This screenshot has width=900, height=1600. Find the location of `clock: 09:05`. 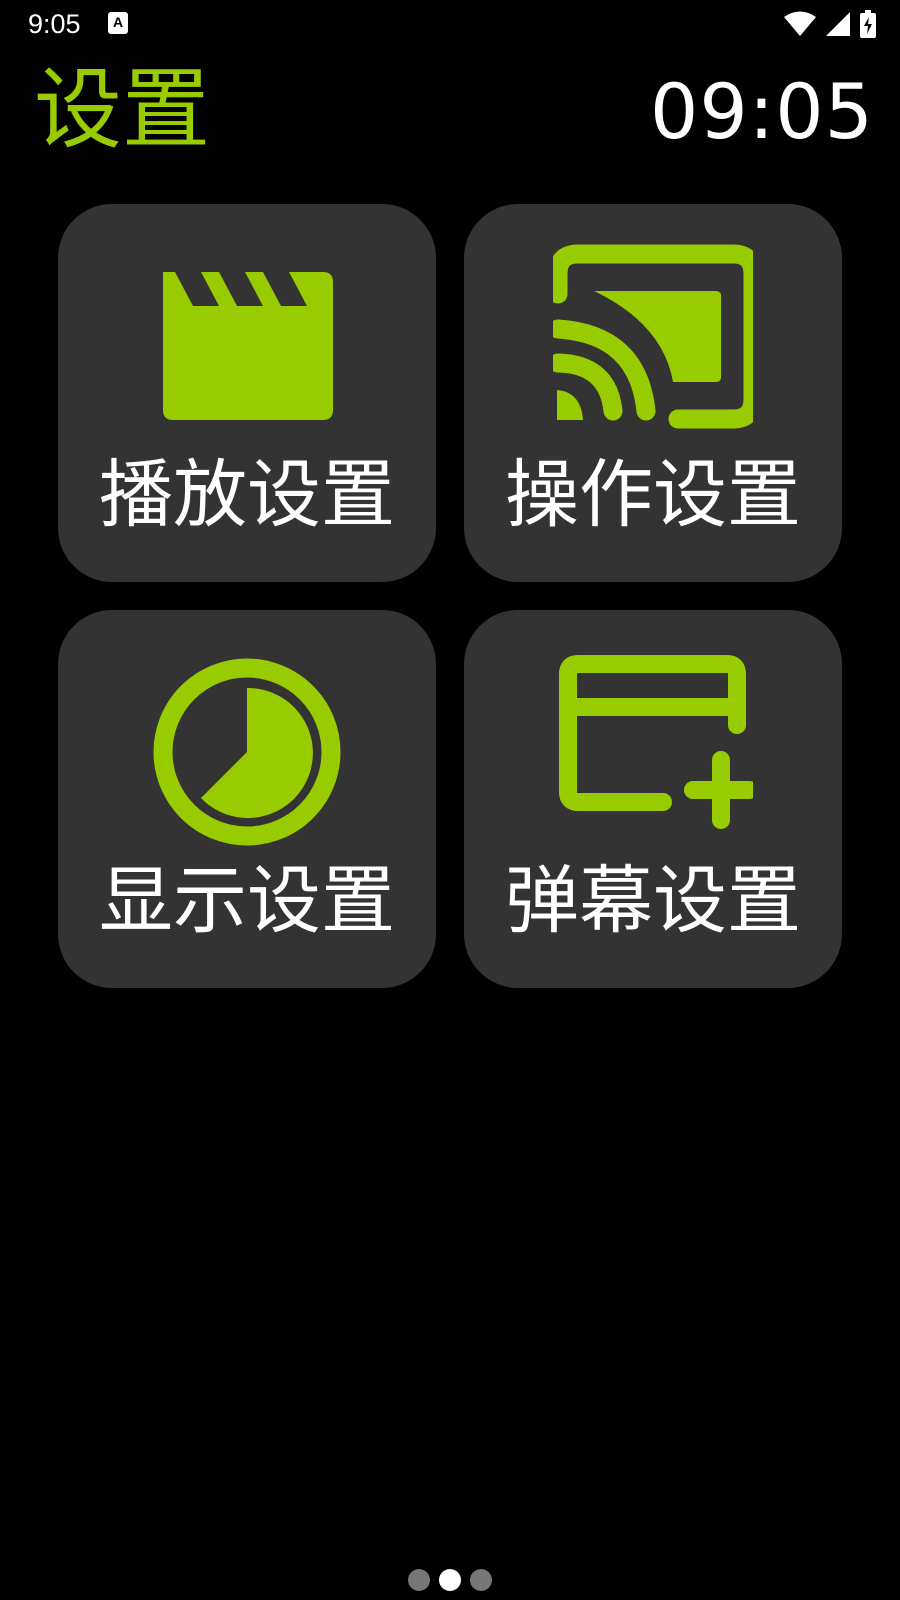

clock: 09:05 is located at coordinates (761, 111).